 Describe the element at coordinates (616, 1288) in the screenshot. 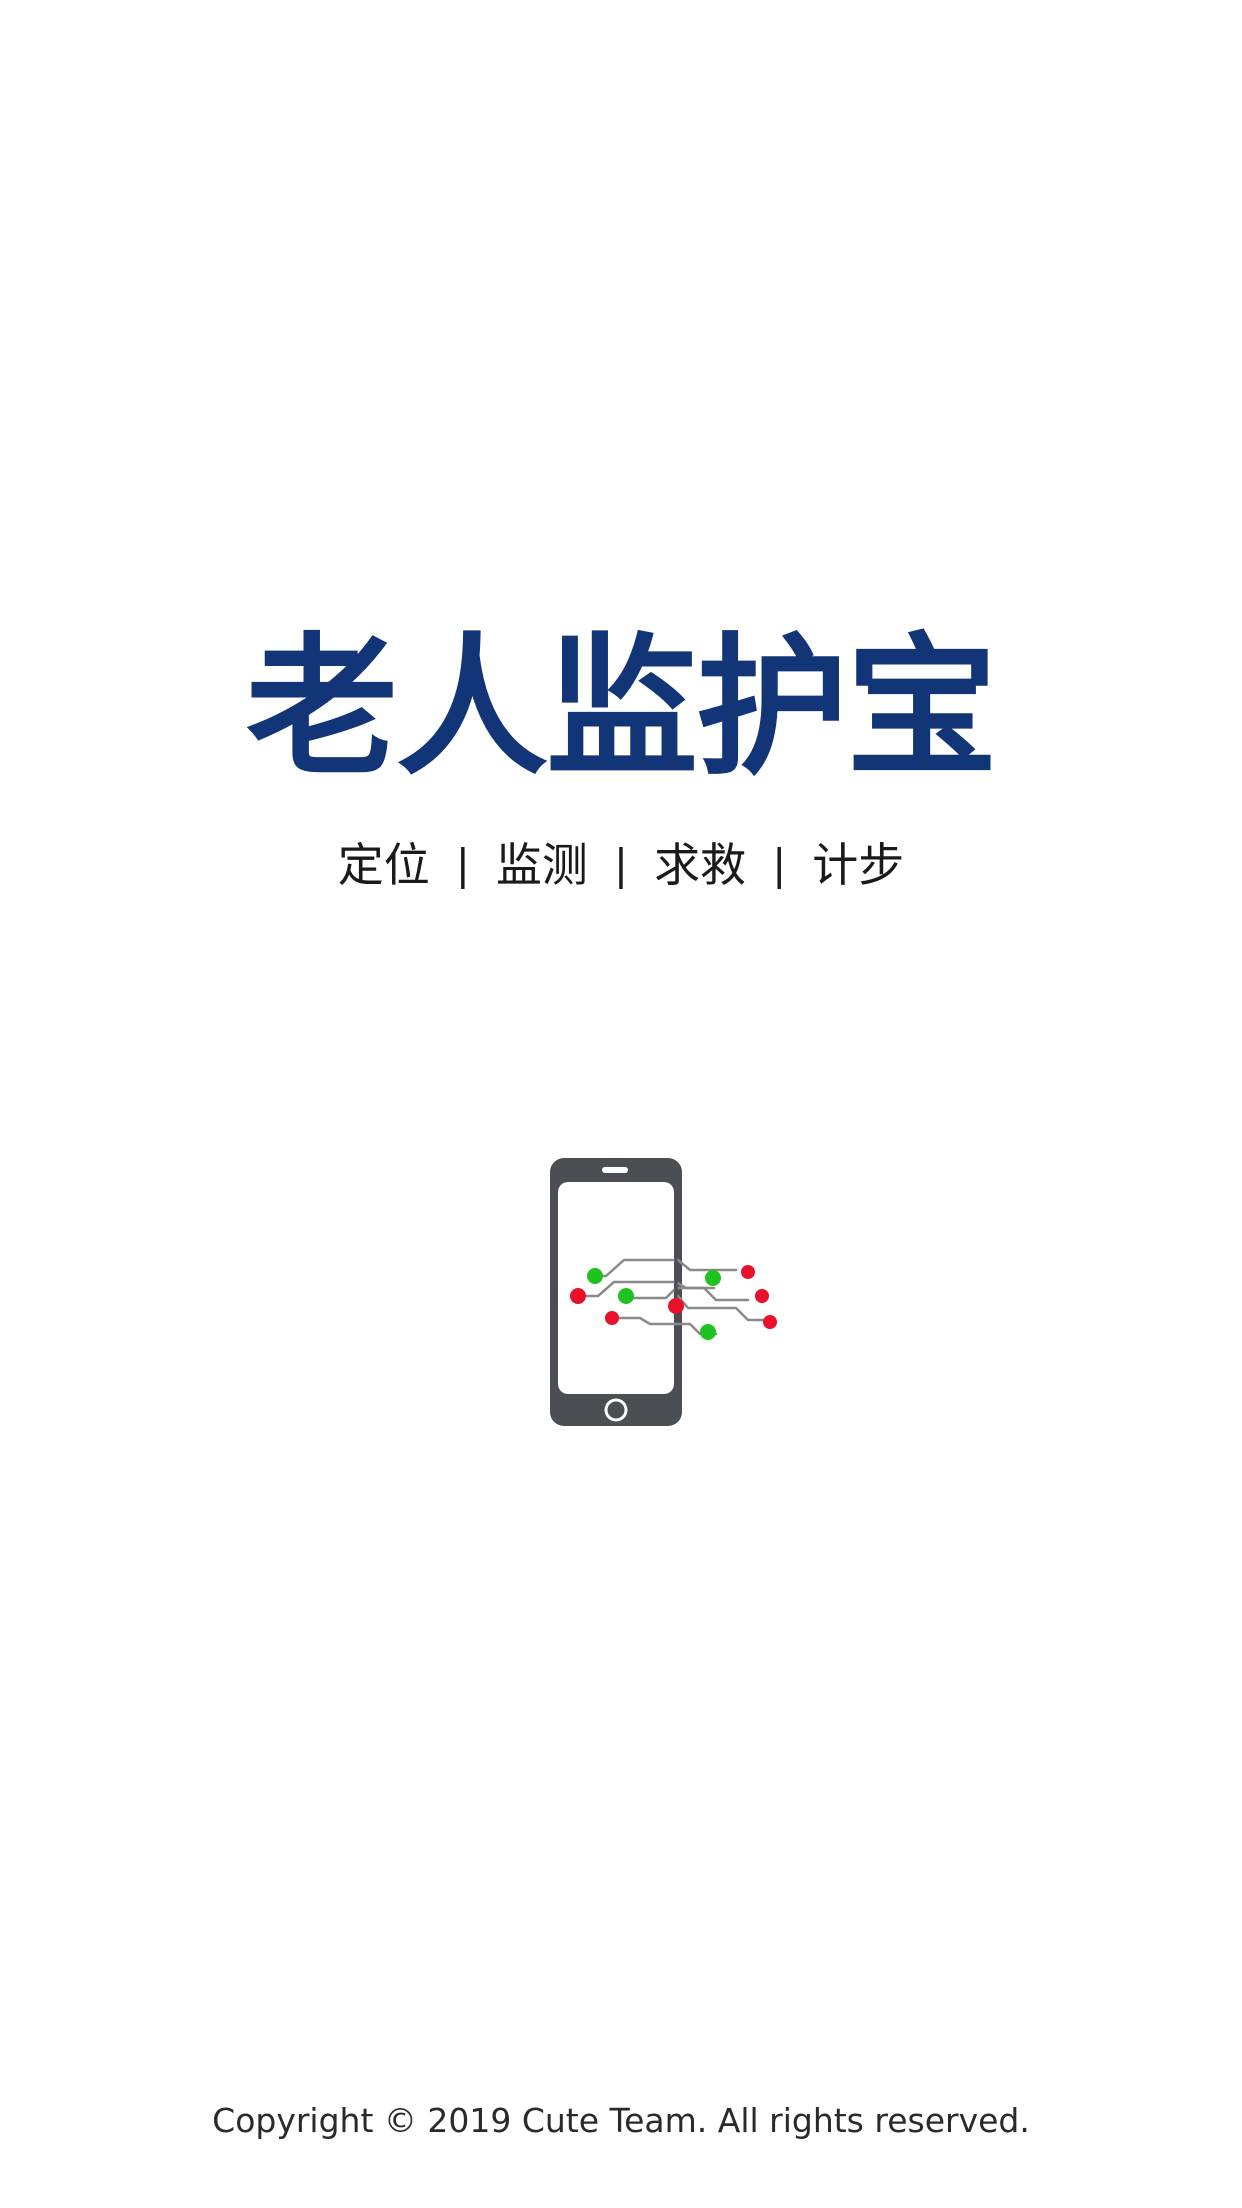

I see `phone-screen` at that location.